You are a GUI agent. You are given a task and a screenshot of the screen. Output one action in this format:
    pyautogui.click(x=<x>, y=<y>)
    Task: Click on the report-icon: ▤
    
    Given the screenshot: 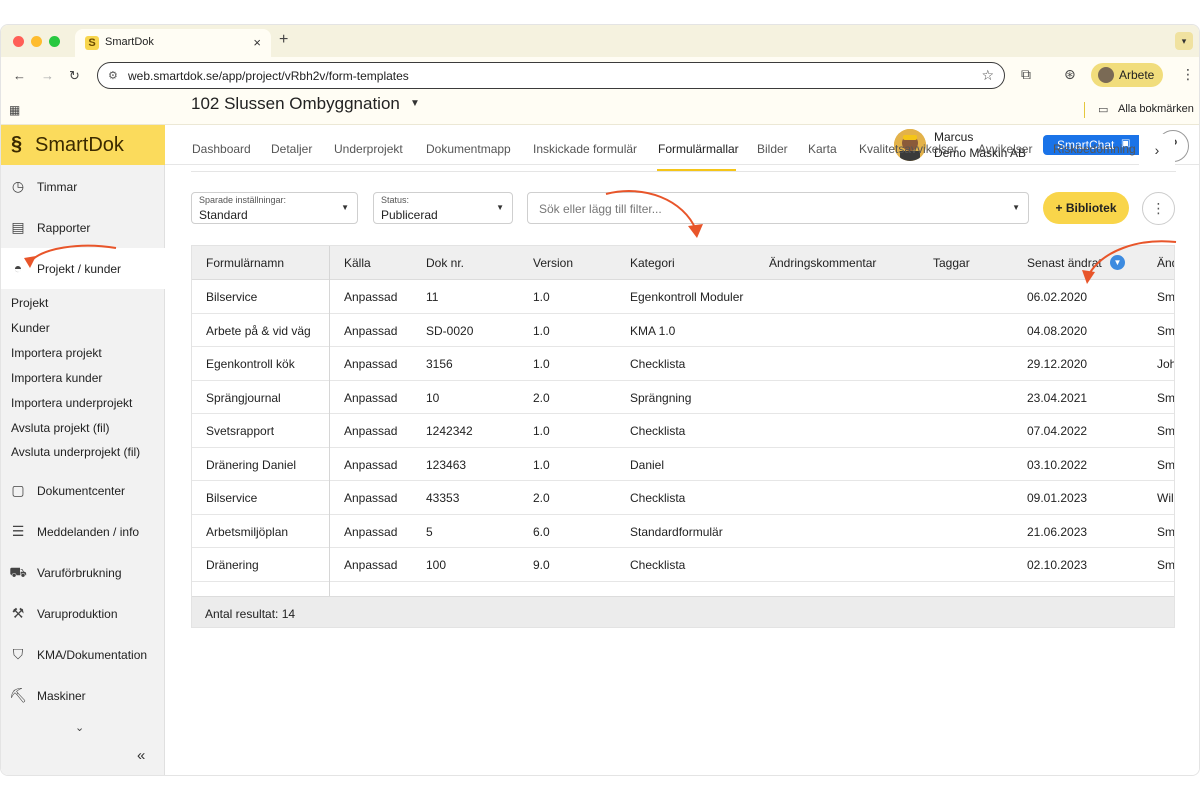 What is the action you would take?
    pyautogui.click(x=18, y=227)
    